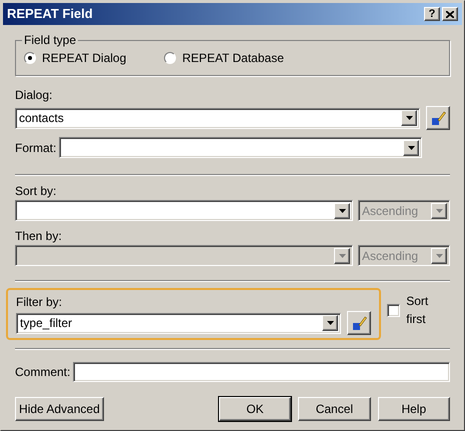 This screenshot has height=431, width=465. What do you see at coordinates (418, 310) in the screenshot?
I see `sort-first-checkbox: Sort first` at bounding box center [418, 310].